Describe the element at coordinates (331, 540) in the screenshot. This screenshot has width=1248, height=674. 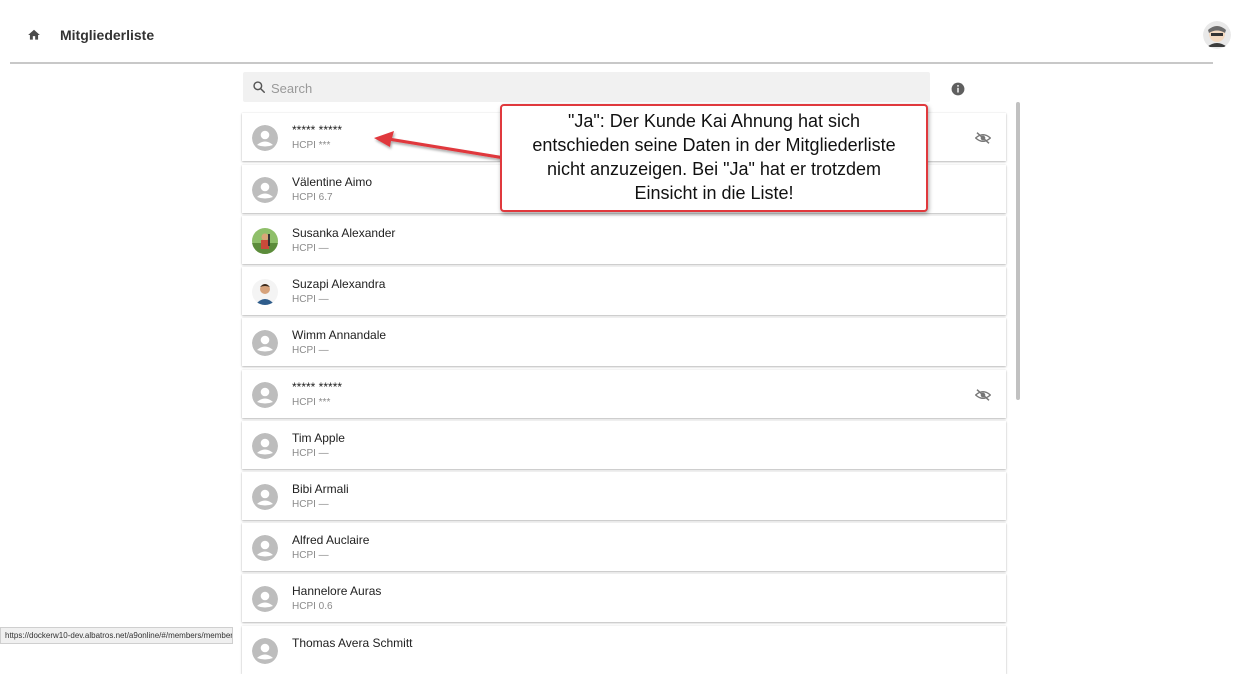
I see `member-name: Alfred Auclaire` at that location.